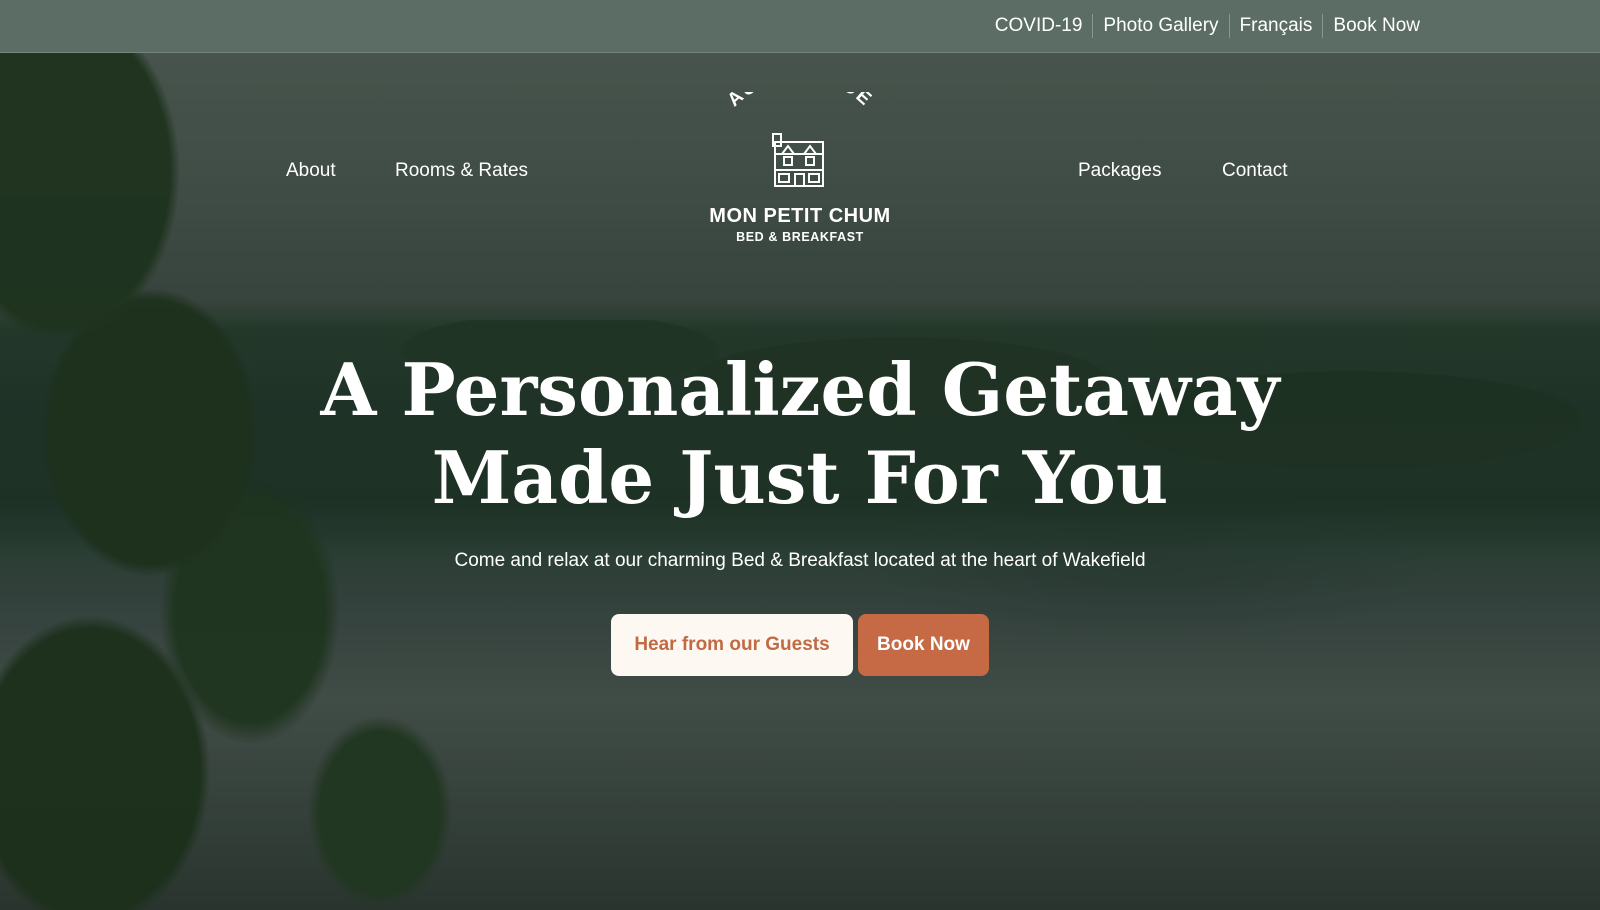  Describe the element at coordinates (311, 171) in the screenshot. I see `nav-about: About` at that location.